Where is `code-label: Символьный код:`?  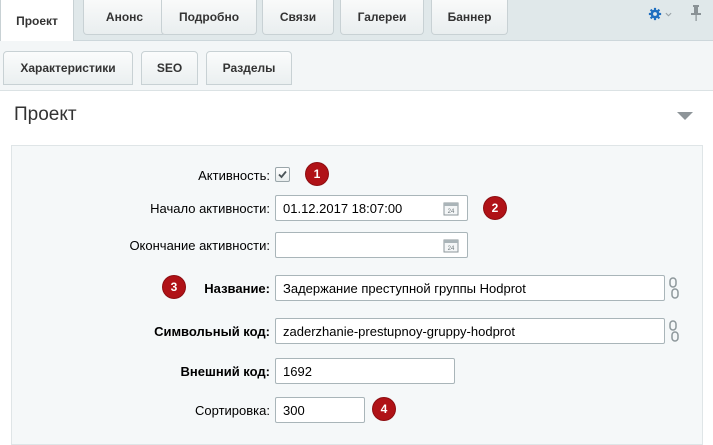
code-label: Символьный код: is located at coordinates (212, 331).